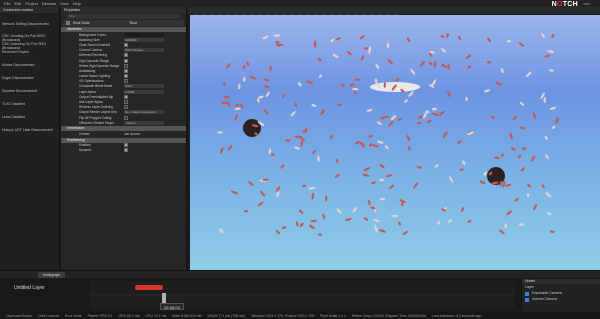 Image resolution: width=600 pixels, height=319 pixels. Describe the element at coordinates (29, 288) in the screenshot. I see `layer-name: Untitled Layer` at that location.